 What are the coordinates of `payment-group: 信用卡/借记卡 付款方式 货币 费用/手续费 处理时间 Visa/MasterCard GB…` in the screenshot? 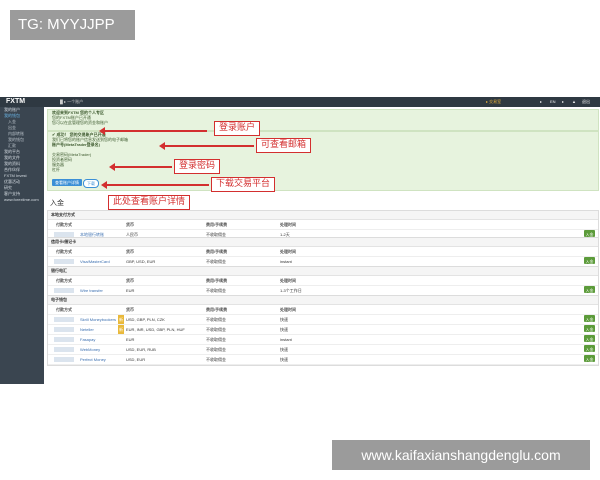 It's located at (323, 252).